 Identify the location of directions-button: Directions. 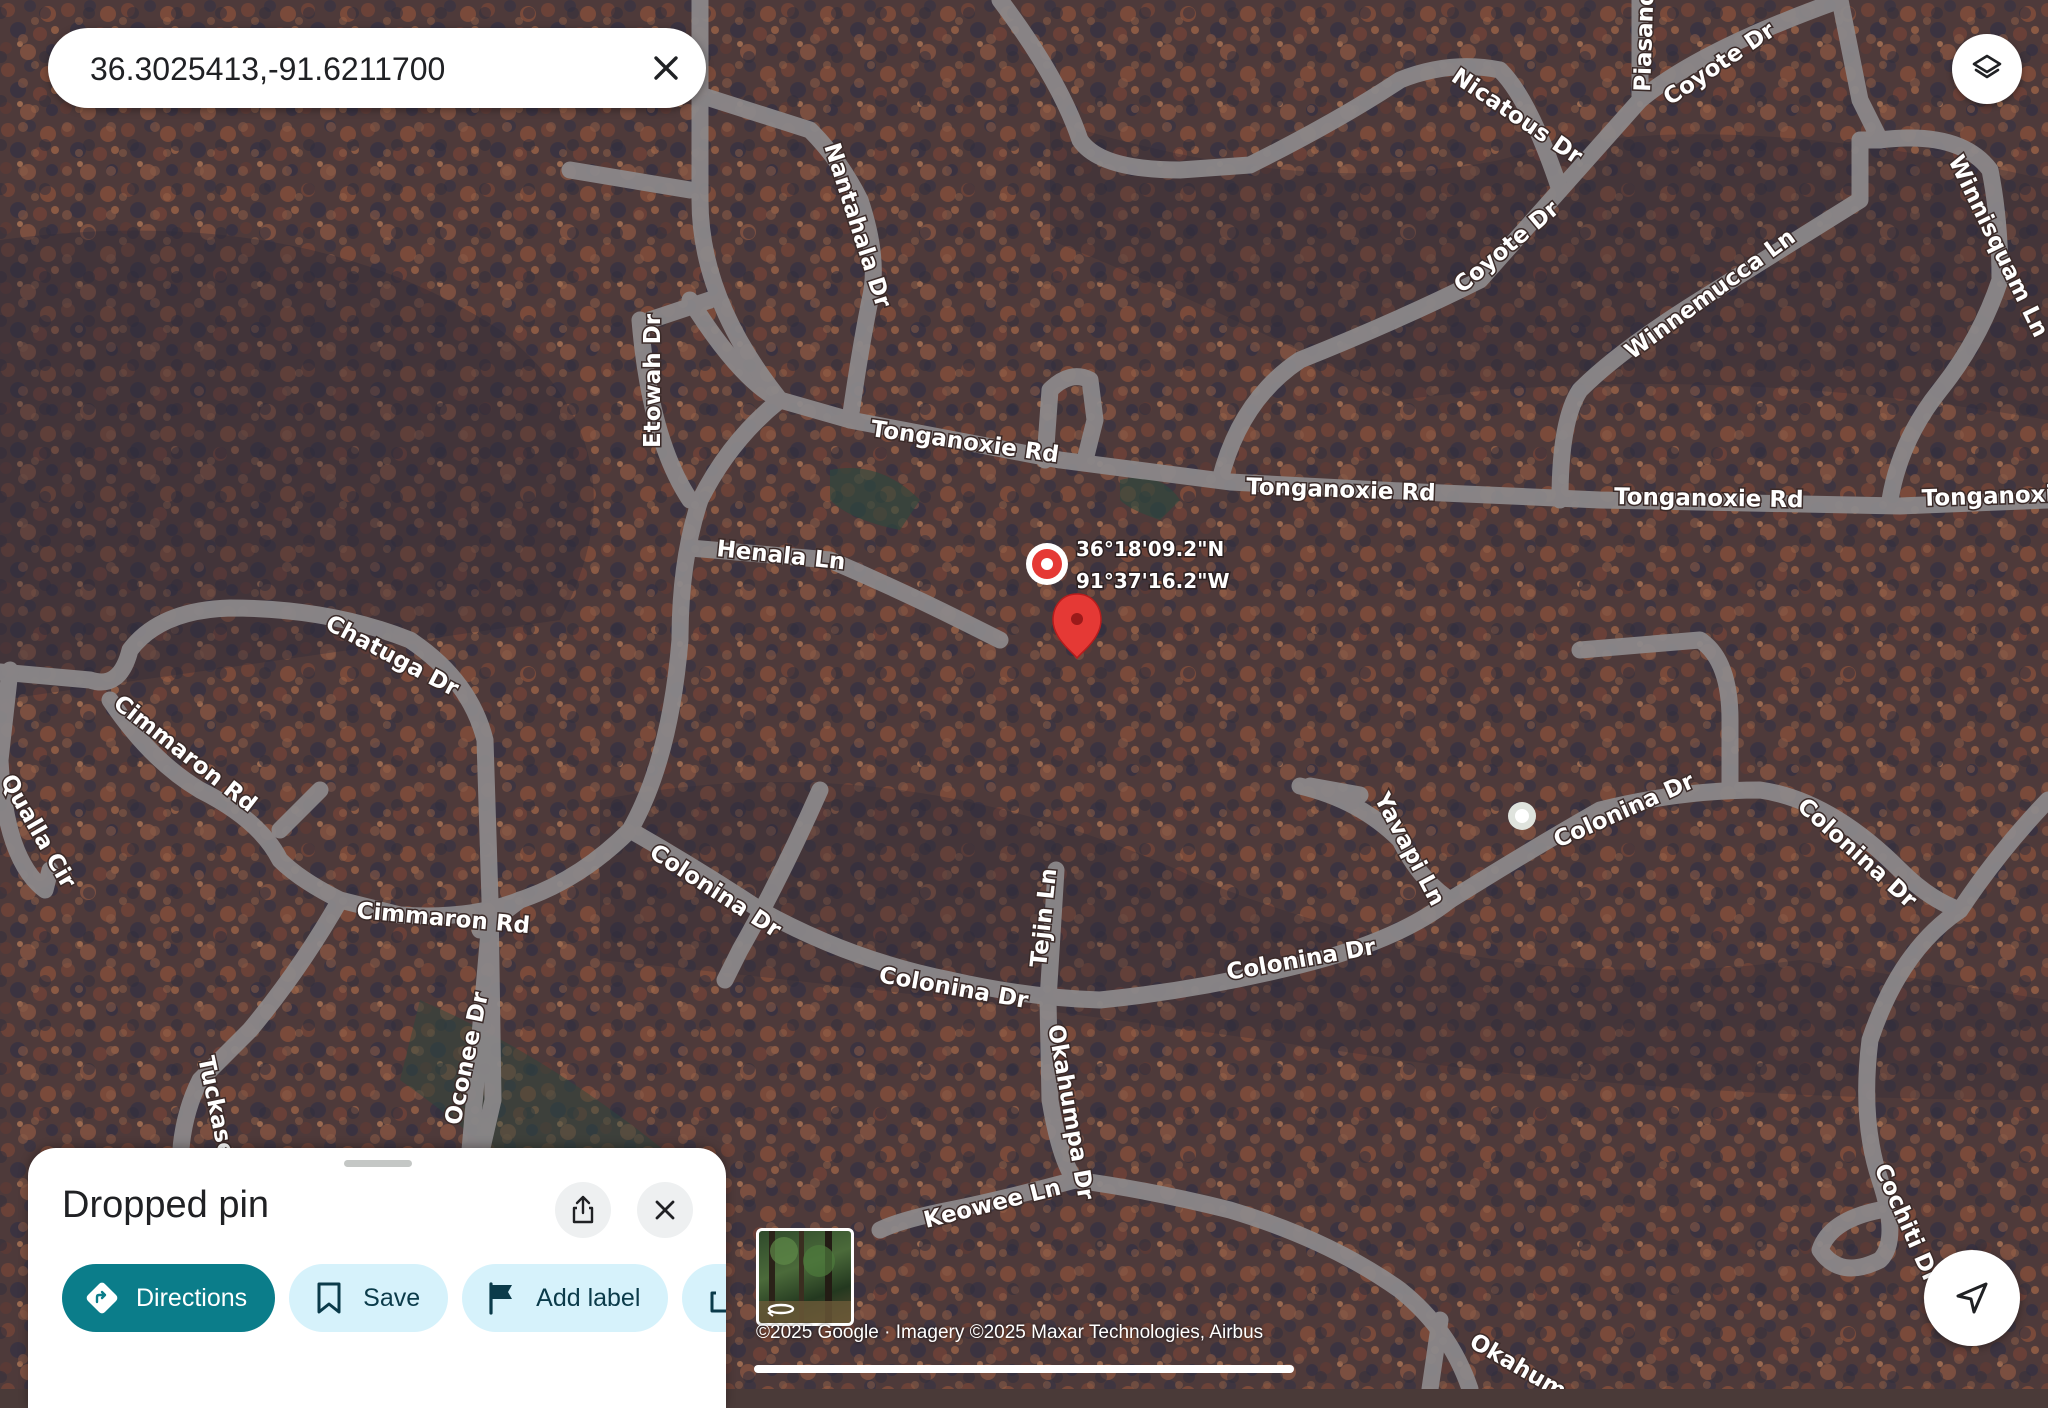
(169, 1298).